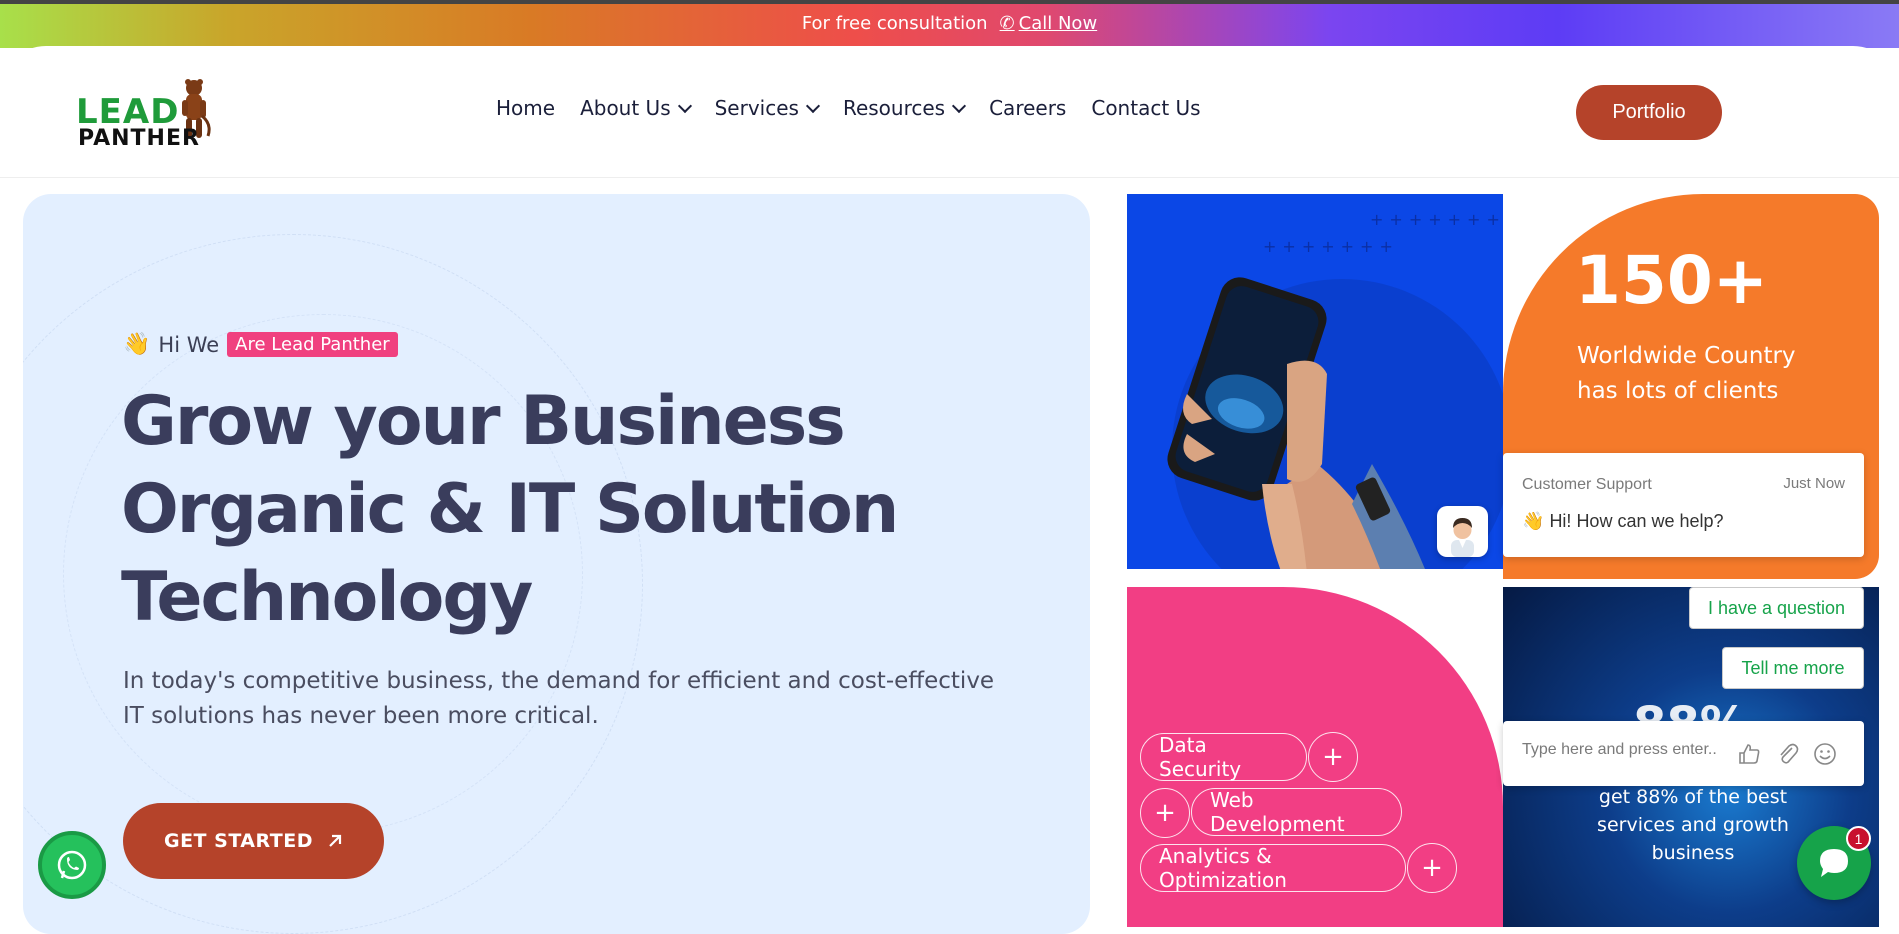 This screenshot has width=1899, height=934. I want to click on nav-label: Careers, so click(1028, 108).